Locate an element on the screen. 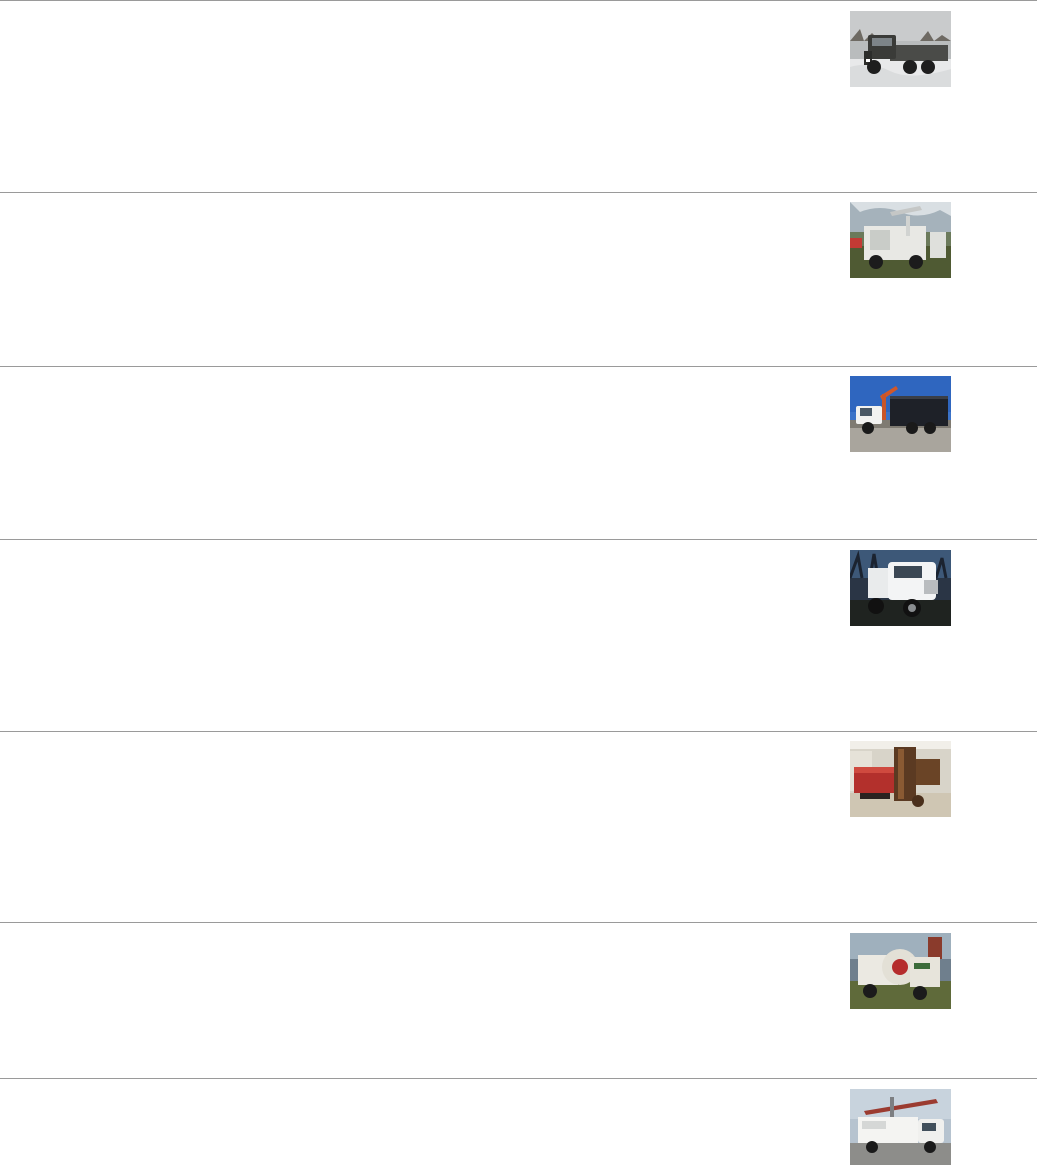 The image size is (1037, 1165). vacuum-excavator-truck-photo is located at coordinates (900, 971).